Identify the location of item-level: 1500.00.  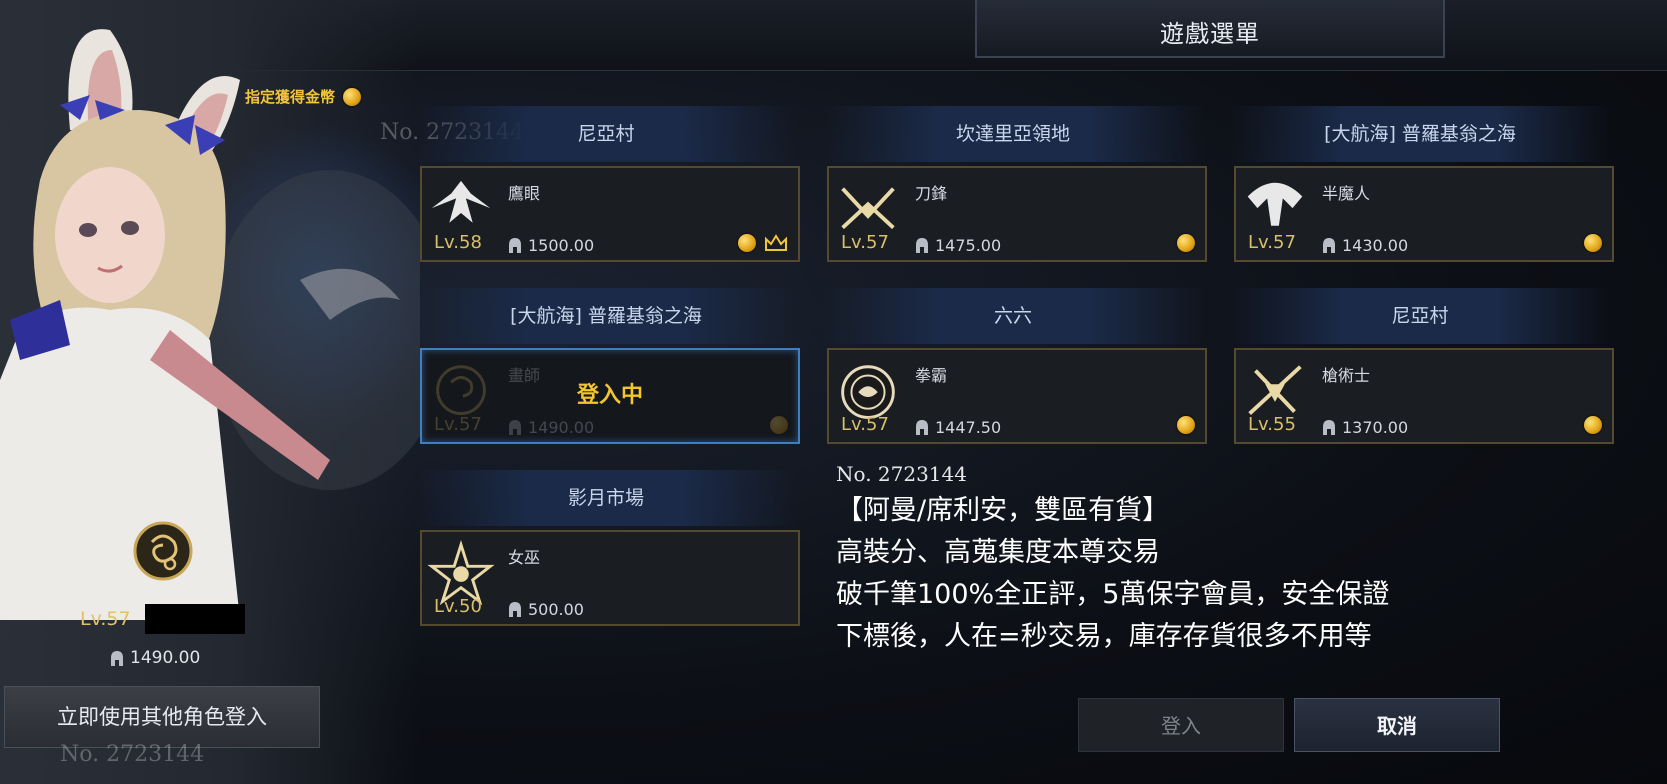
(551, 245).